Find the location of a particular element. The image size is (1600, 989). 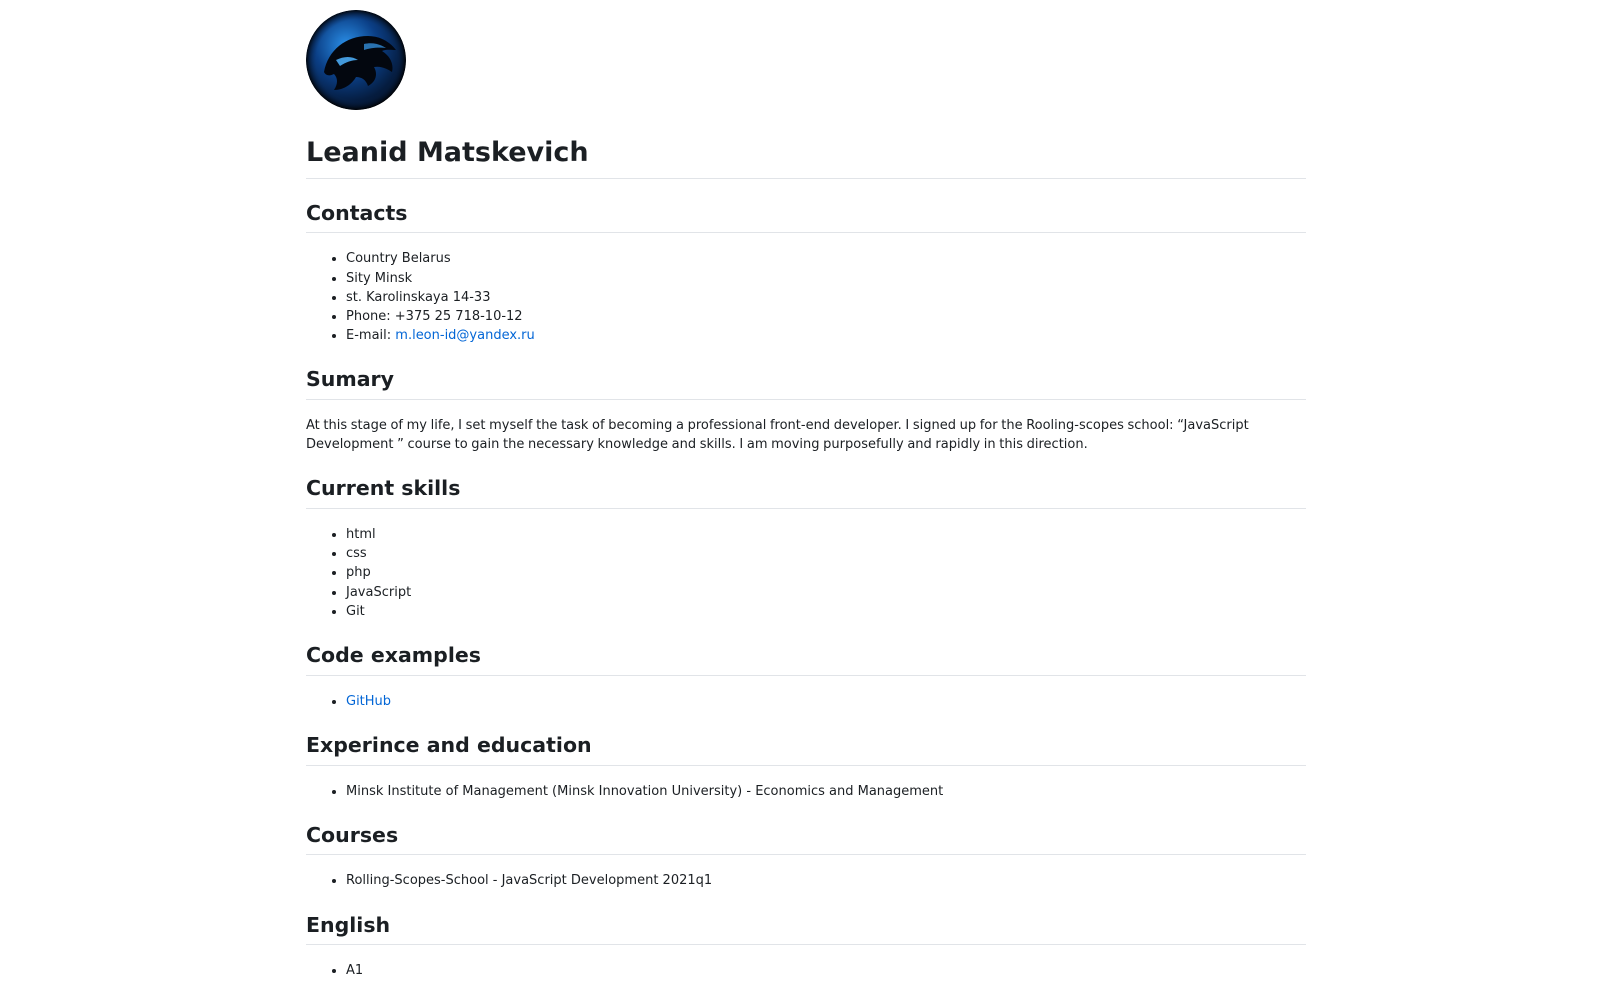

code-examples-heading: Code examples is located at coordinates (806, 659).